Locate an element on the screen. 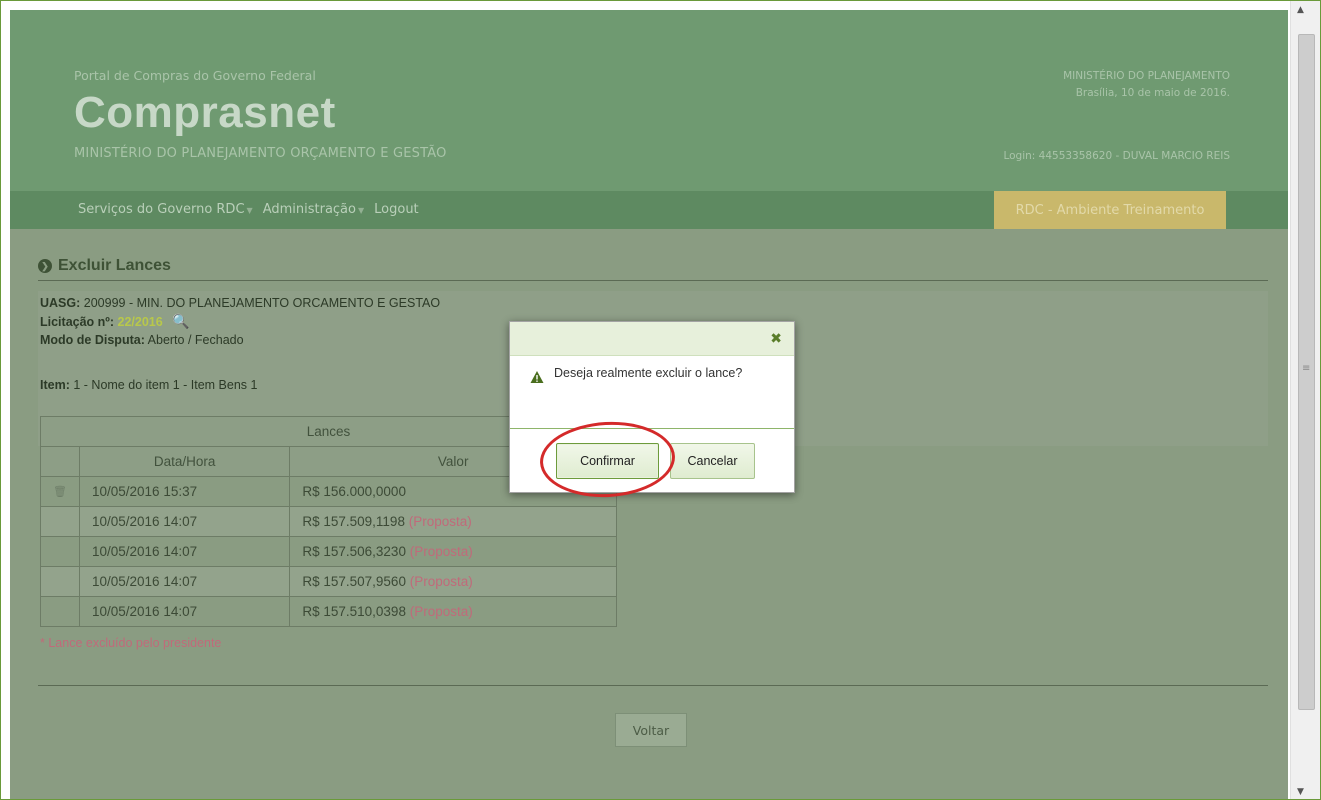 This screenshot has width=1321, height=800. cell-valor: R$ 157.510,0398 (Proposta) is located at coordinates (453, 611).